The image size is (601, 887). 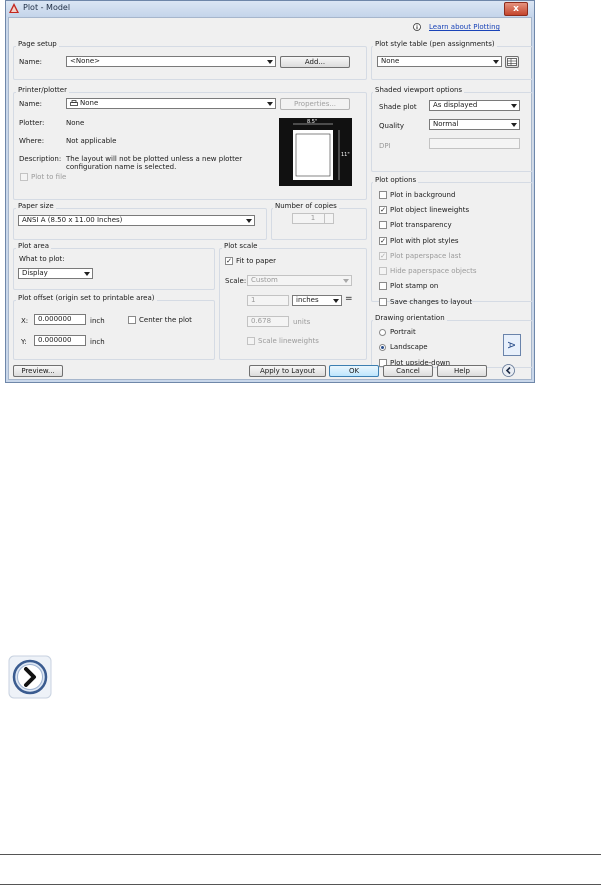 I want to click on center-plot-checkbox, so click(x=132, y=320).